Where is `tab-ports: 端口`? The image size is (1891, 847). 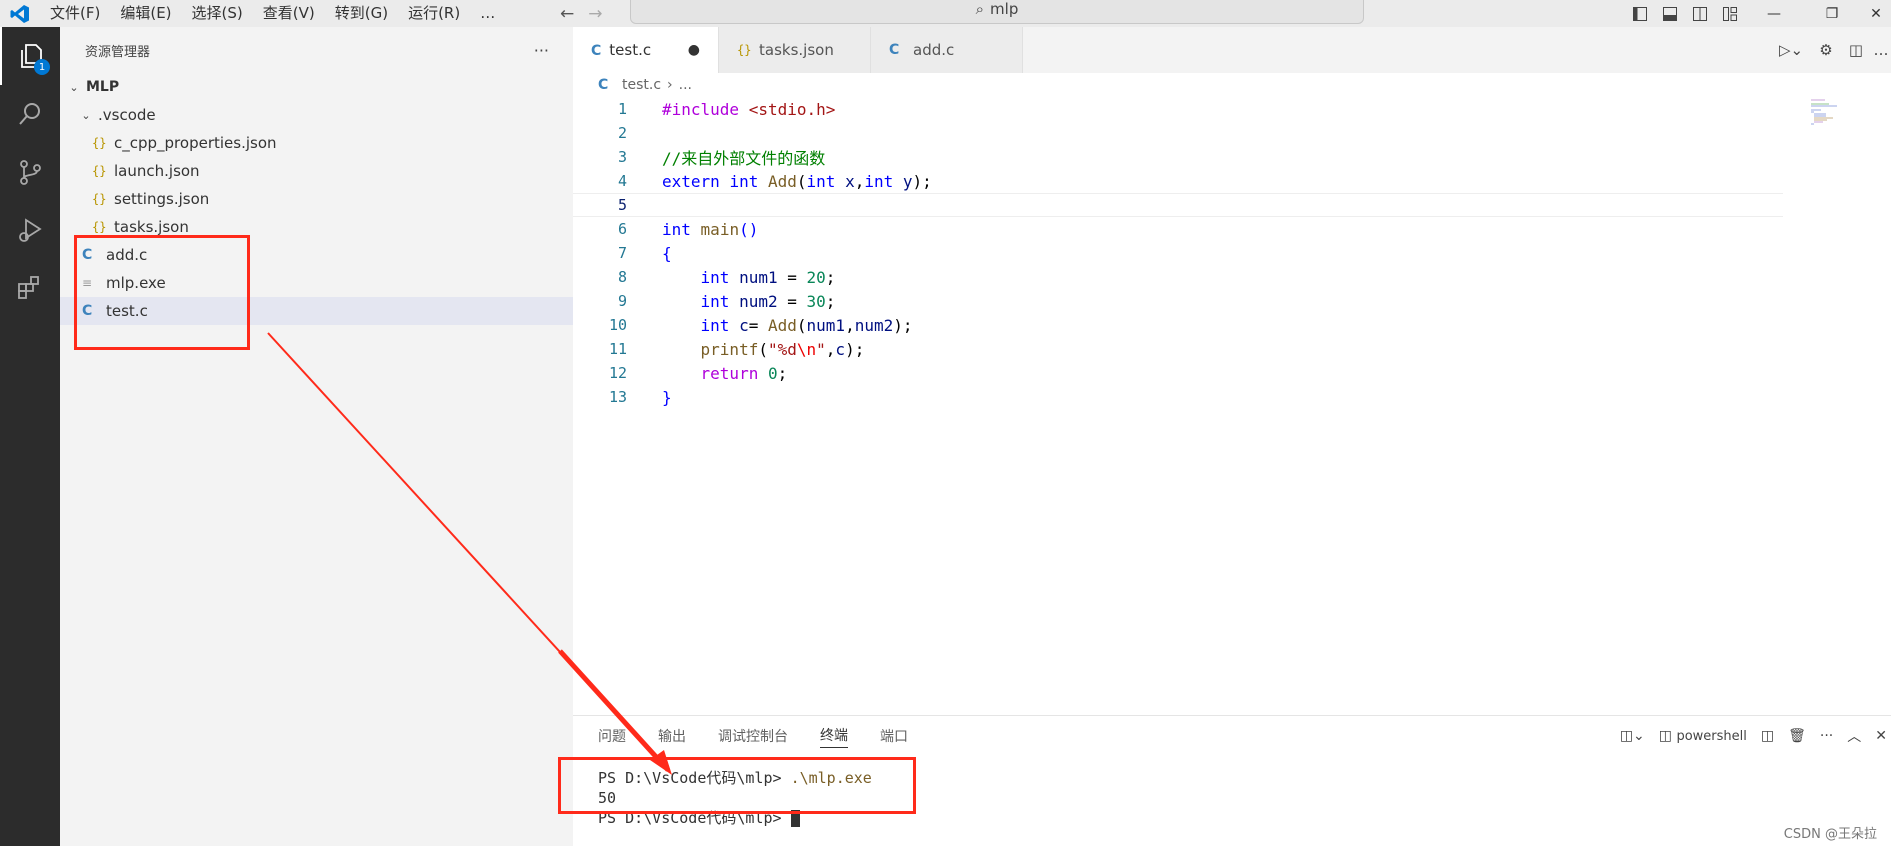 tab-ports: 端口 is located at coordinates (894, 736).